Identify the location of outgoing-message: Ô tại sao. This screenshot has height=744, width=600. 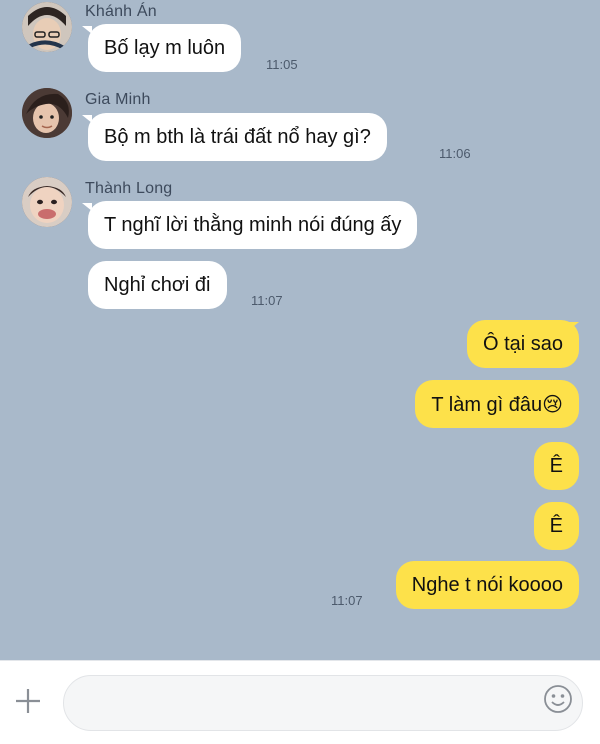
(522, 344).